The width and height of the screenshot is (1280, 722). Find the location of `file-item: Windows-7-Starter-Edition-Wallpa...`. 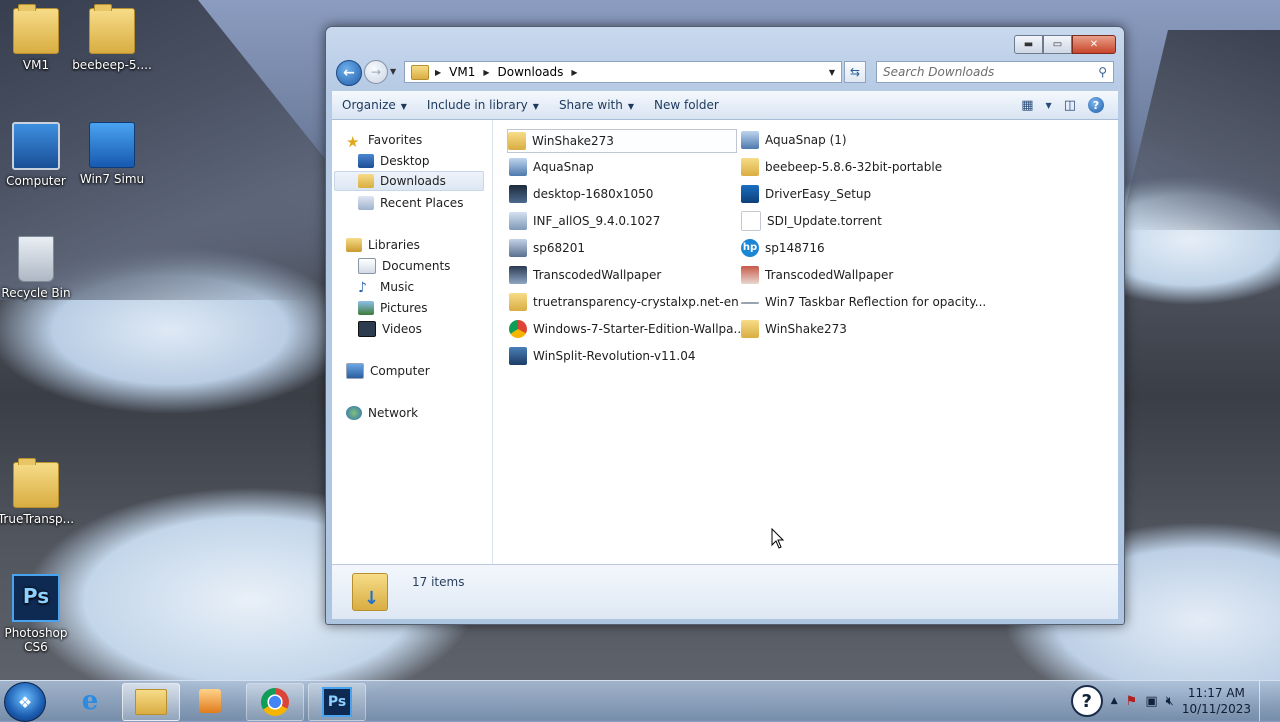

file-item: Windows-7-Starter-Edition-Wallpa... is located at coordinates (627, 329).